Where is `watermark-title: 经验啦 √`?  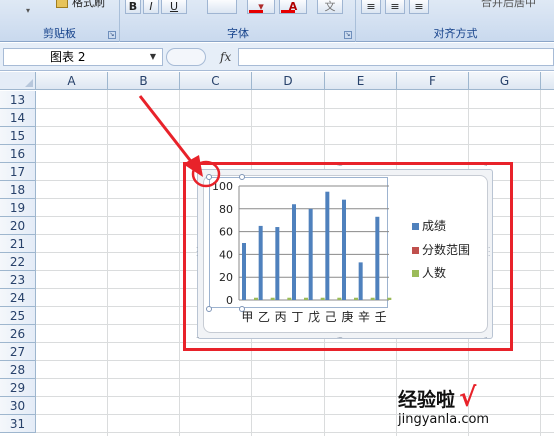
watermark-title: 经验啦 √ is located at coordinates (437, 398).